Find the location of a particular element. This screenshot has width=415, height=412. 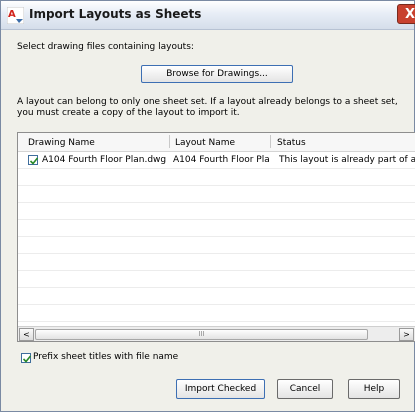

dialog-title: Import Layouts as Sheets is located at coordinates (115, 14).